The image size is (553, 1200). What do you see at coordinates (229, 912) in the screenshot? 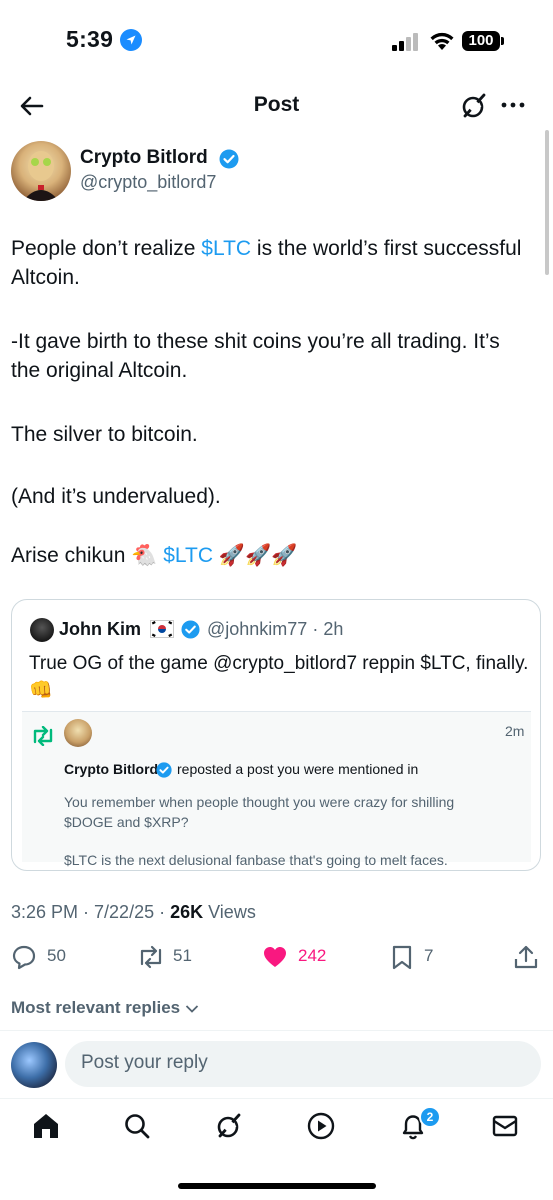
I see `views-label: Views` at bounding box center [229, 912].